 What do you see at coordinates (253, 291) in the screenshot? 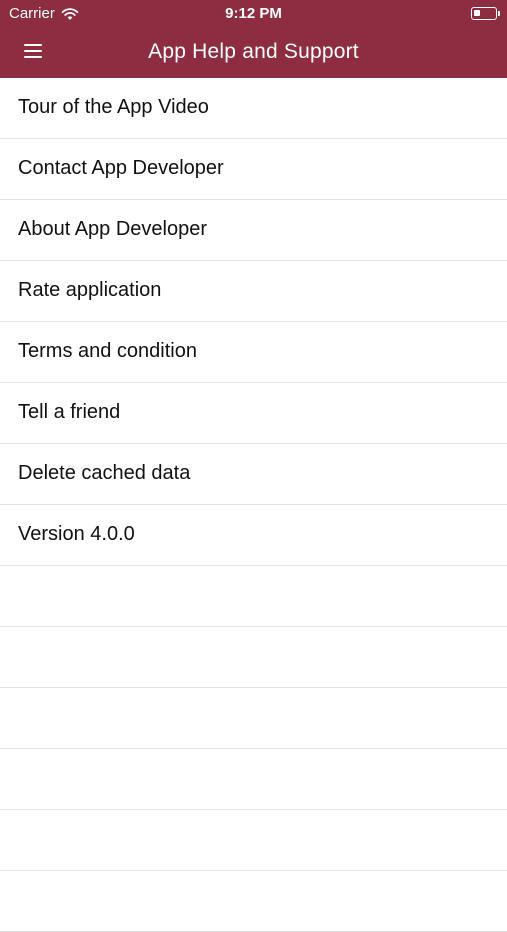
I see `menu-item-rate-application: Rate application` at bounding box center [253, 291].